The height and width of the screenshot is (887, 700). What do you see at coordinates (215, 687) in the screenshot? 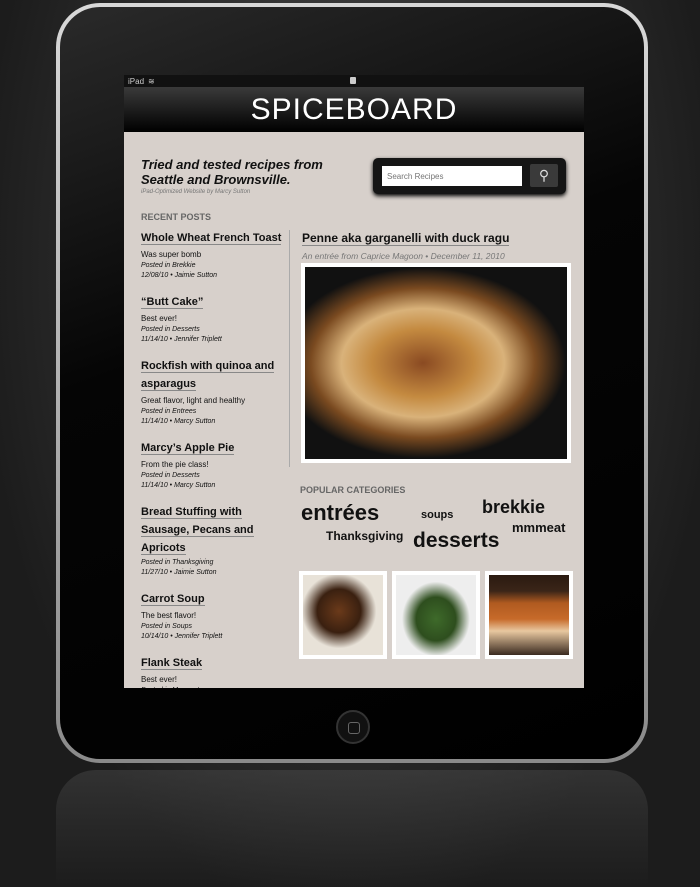
I see `post-category: Posted in Mmmeat` at bounding box center [215, 687].